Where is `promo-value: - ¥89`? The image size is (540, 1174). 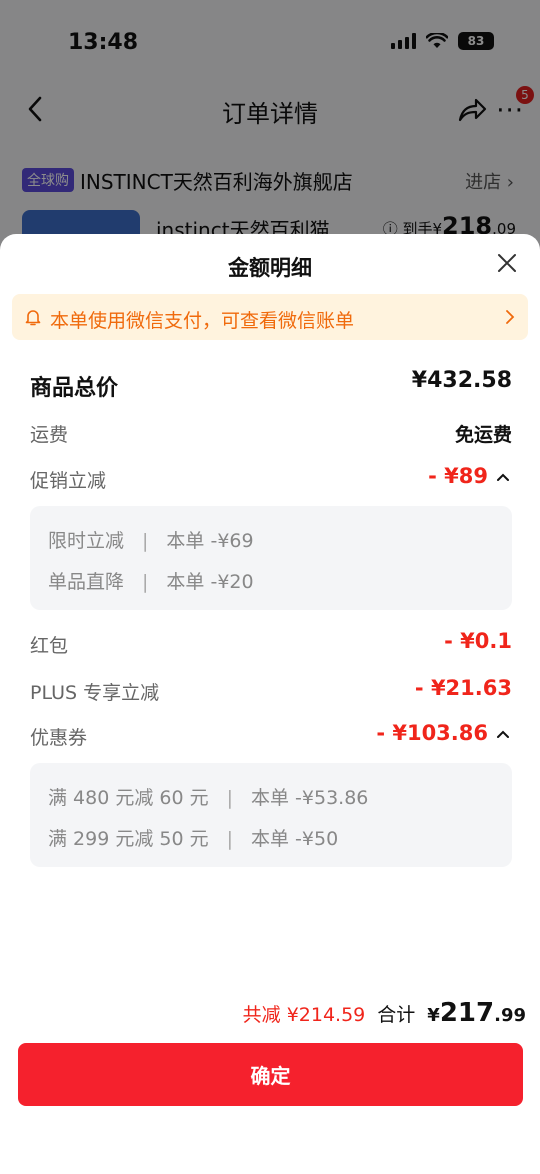 promo-value: - ¥89 is located at coordinates (458, 476).